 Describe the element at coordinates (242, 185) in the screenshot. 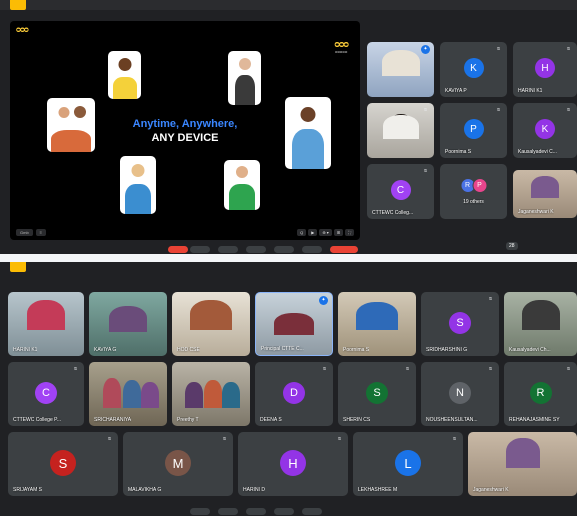

I see `photo-man-green` at that location.